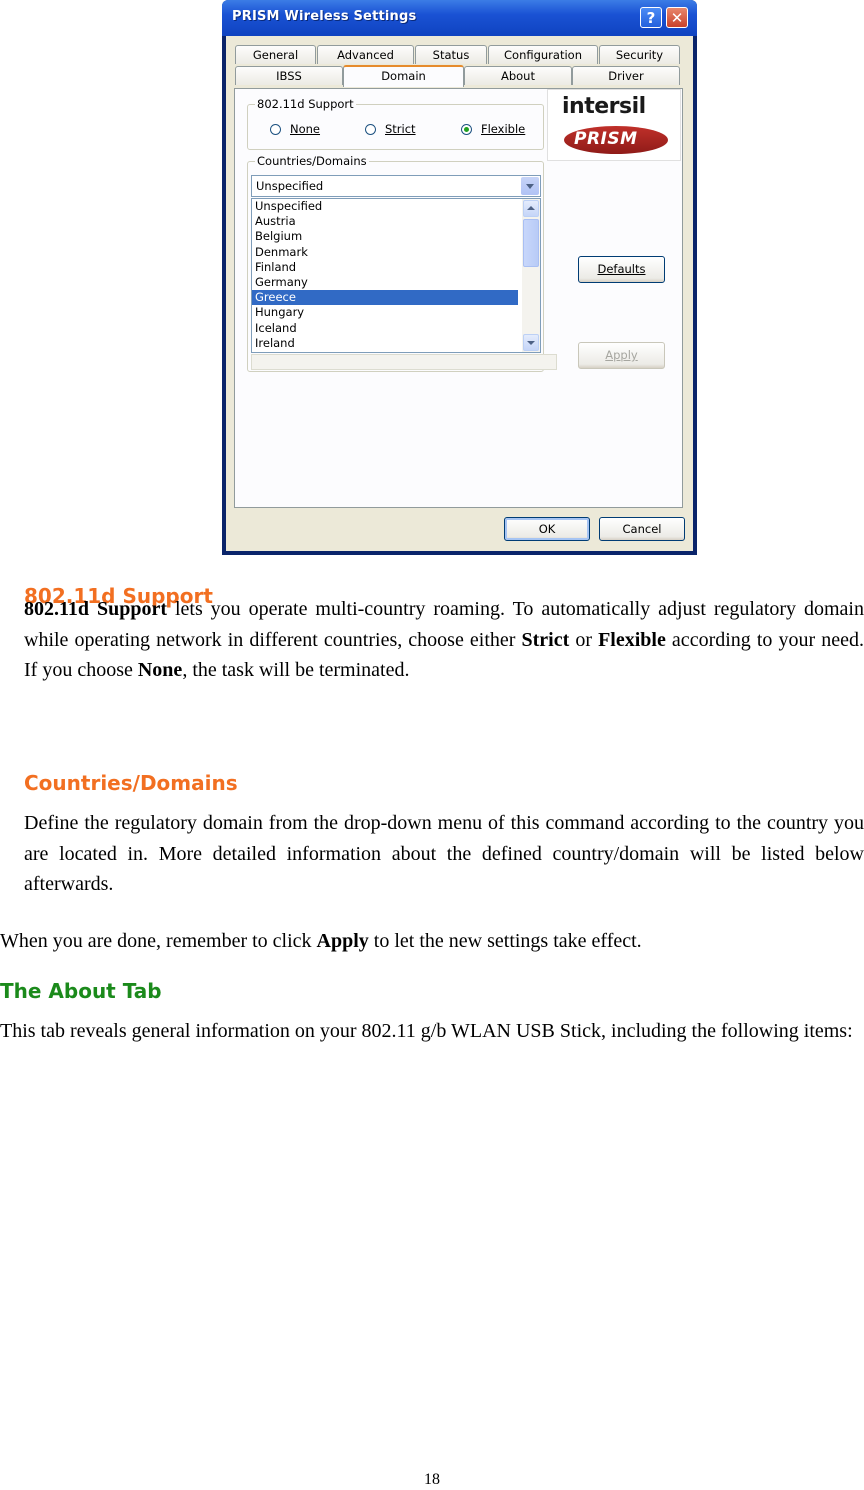 The height and width of the screenshot is (1490, 864). Describe the element at coordinates (530, 186) in the screenshot. I see `chevron-down-icon` at that location.